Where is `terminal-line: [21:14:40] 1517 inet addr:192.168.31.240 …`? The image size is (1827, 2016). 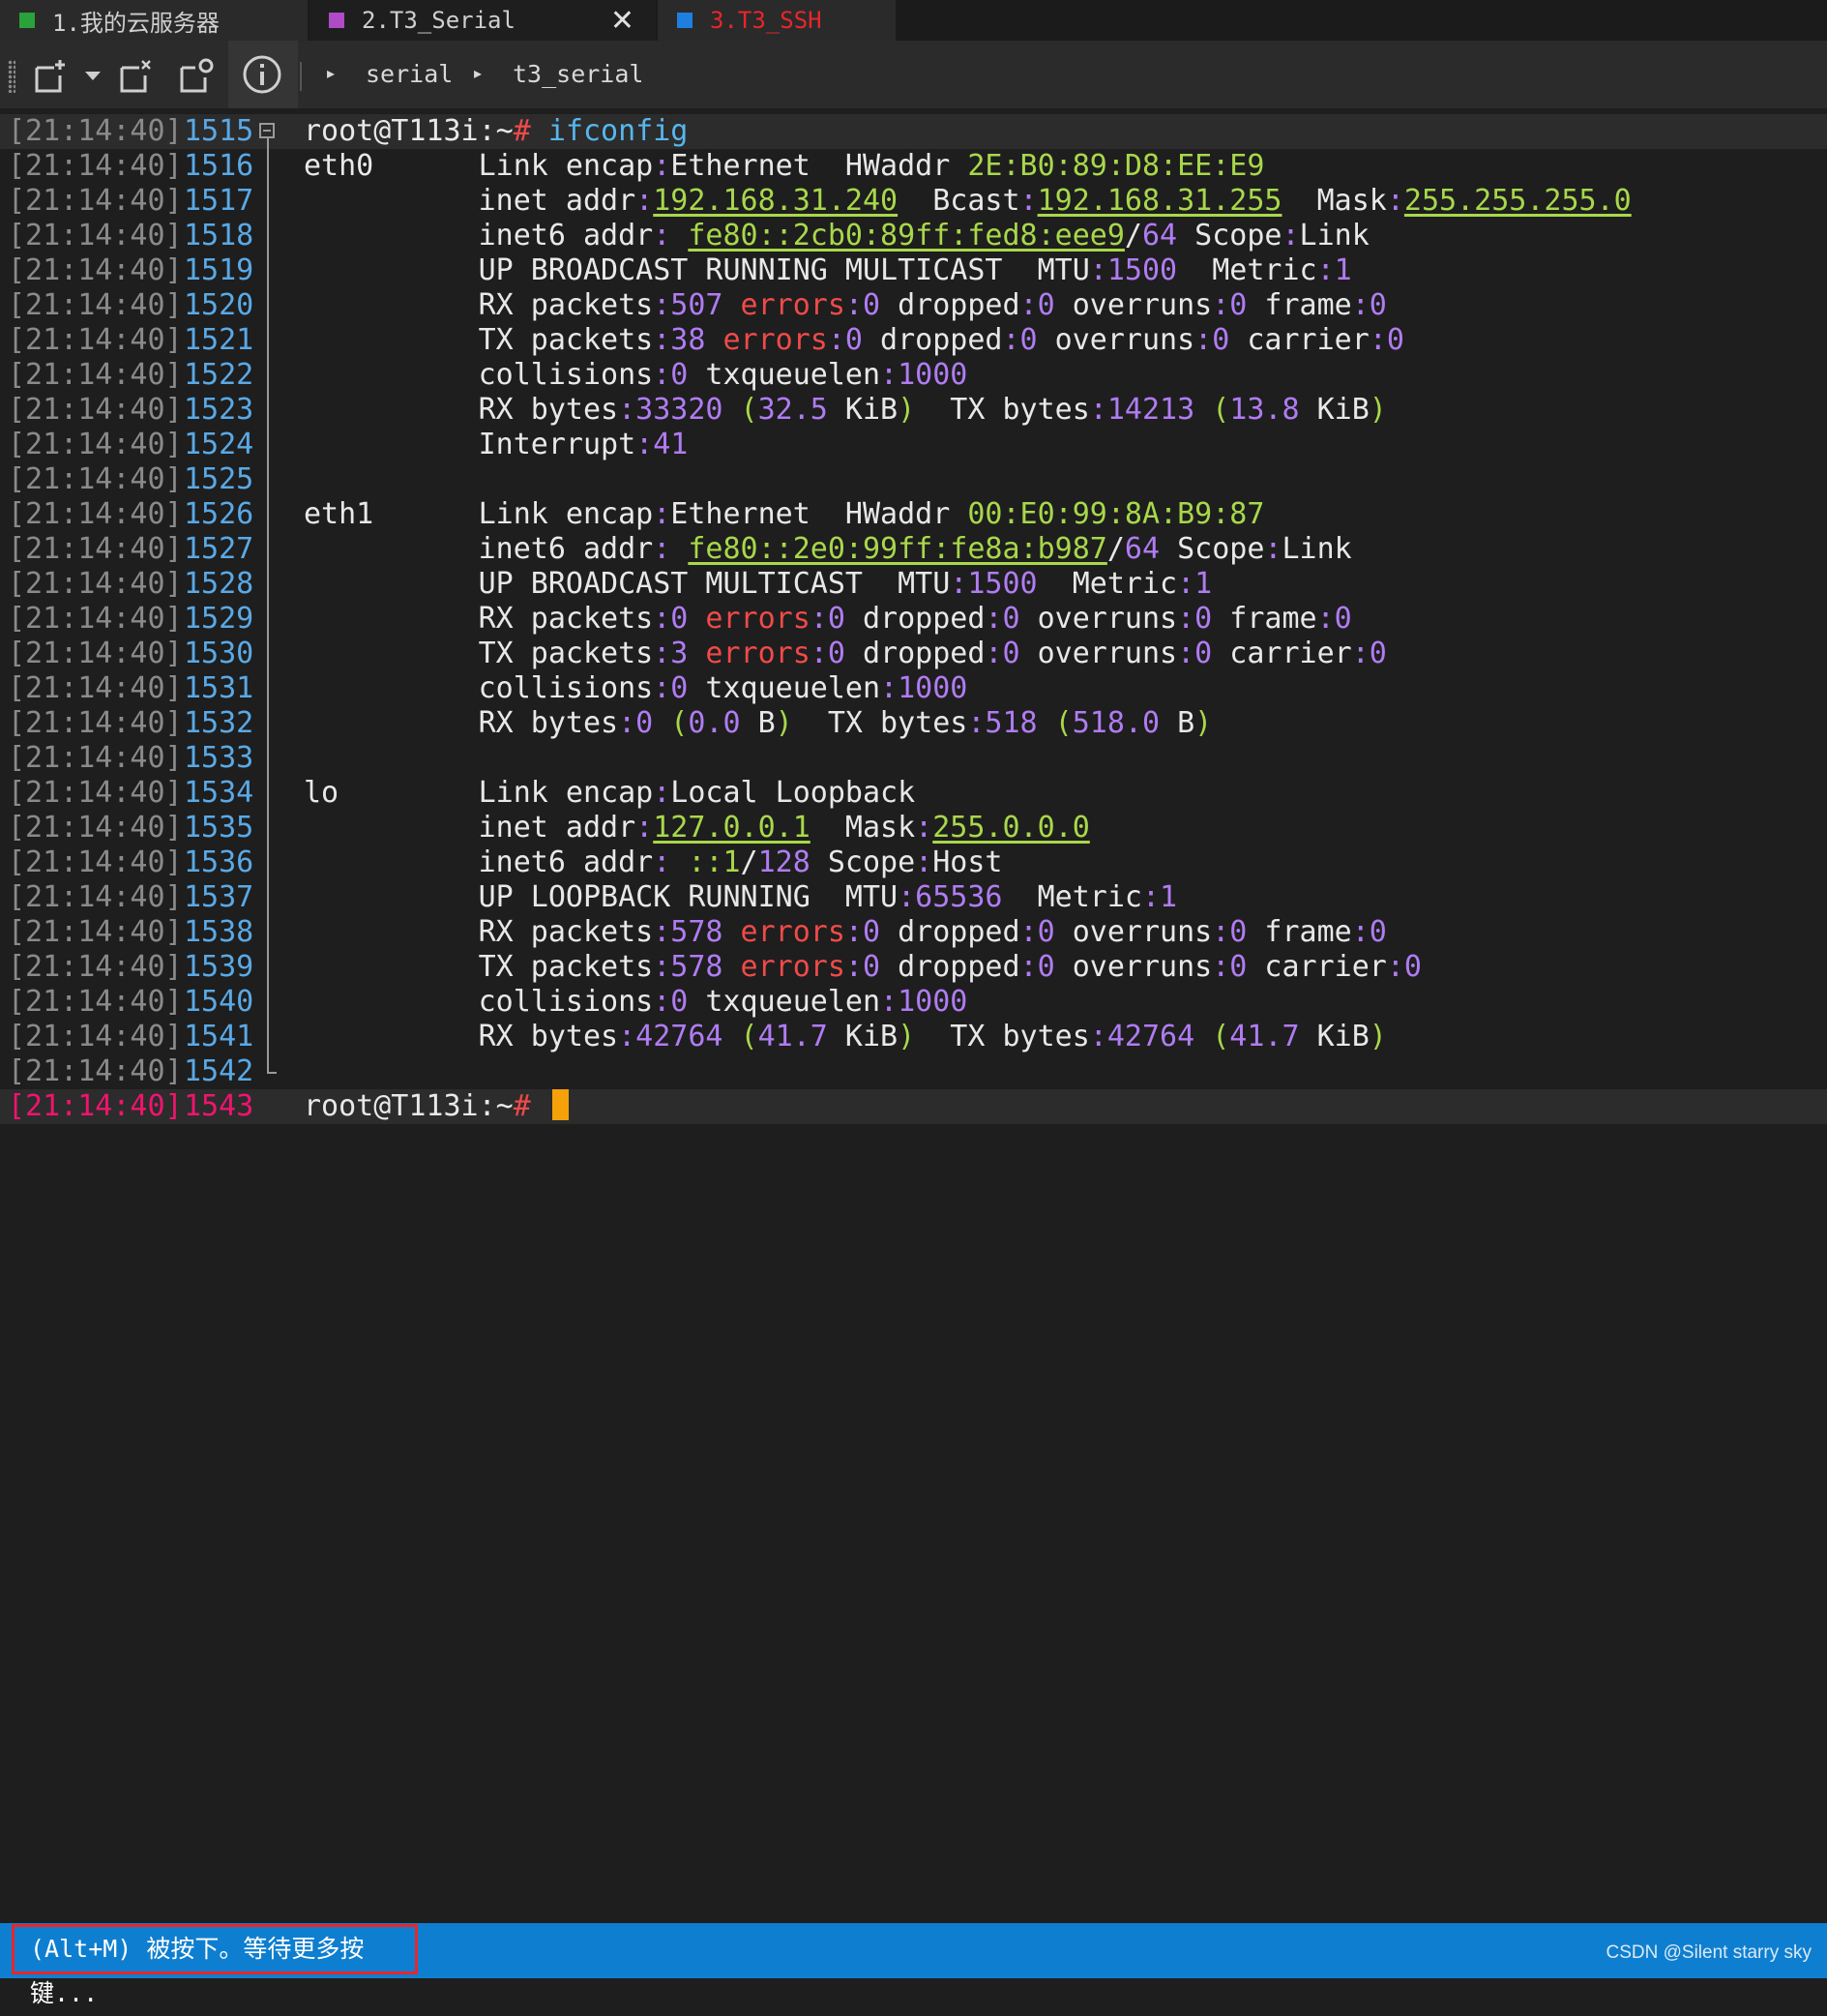 terminal-line: [21:14:40] 1517 inet addr:192.168.31.240 … is located at coordinates (913, 202).